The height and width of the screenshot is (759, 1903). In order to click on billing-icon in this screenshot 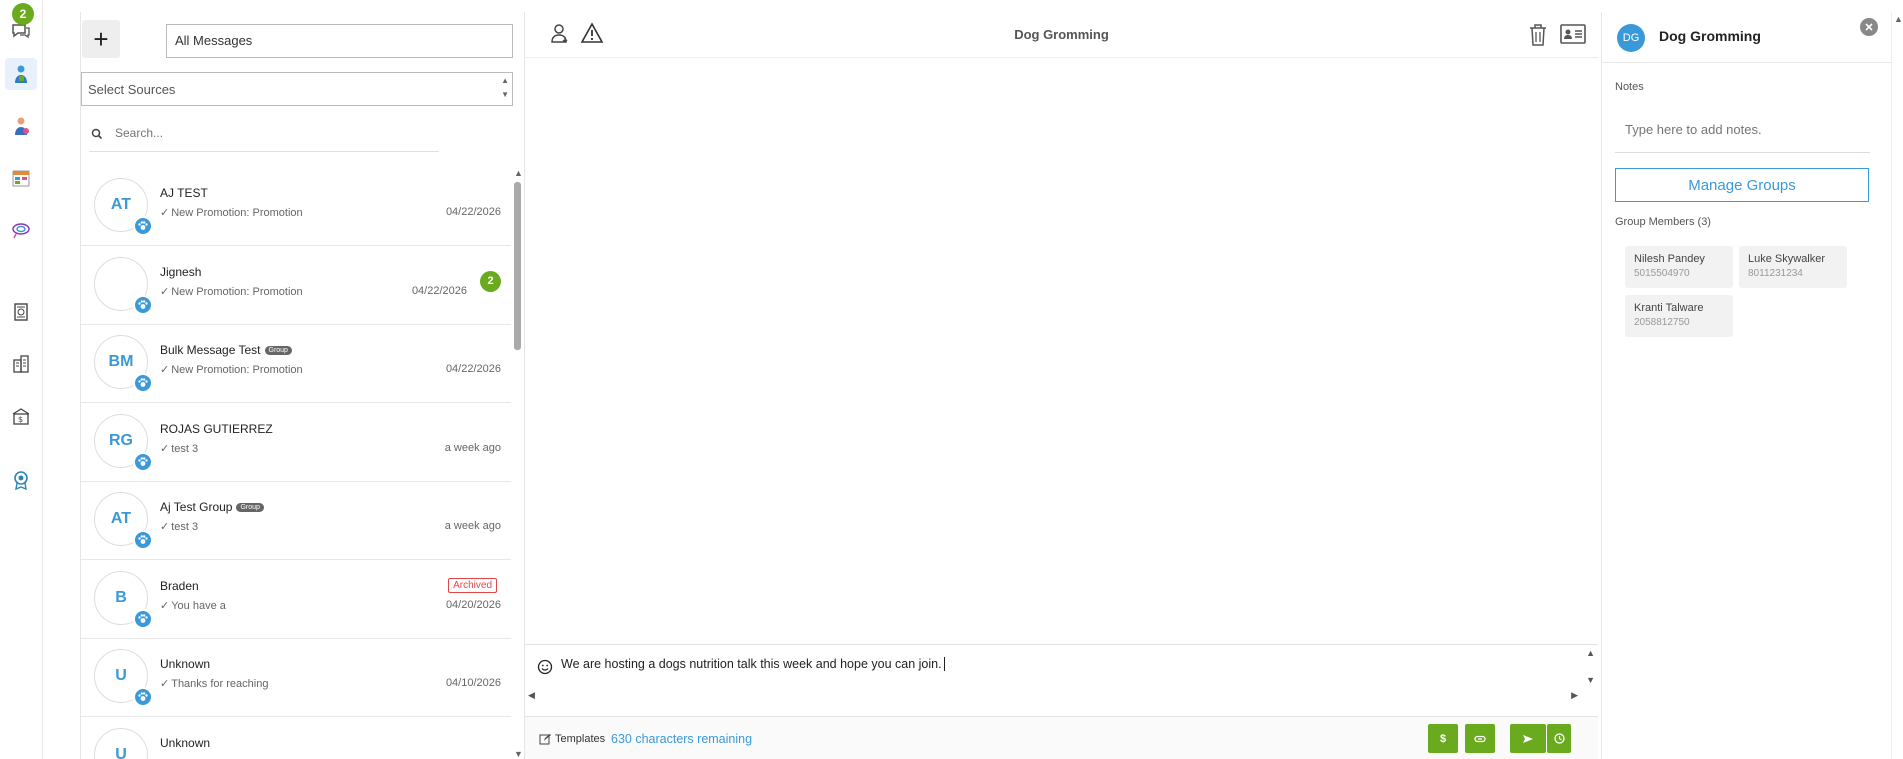, I will do `click(21, 312)`.